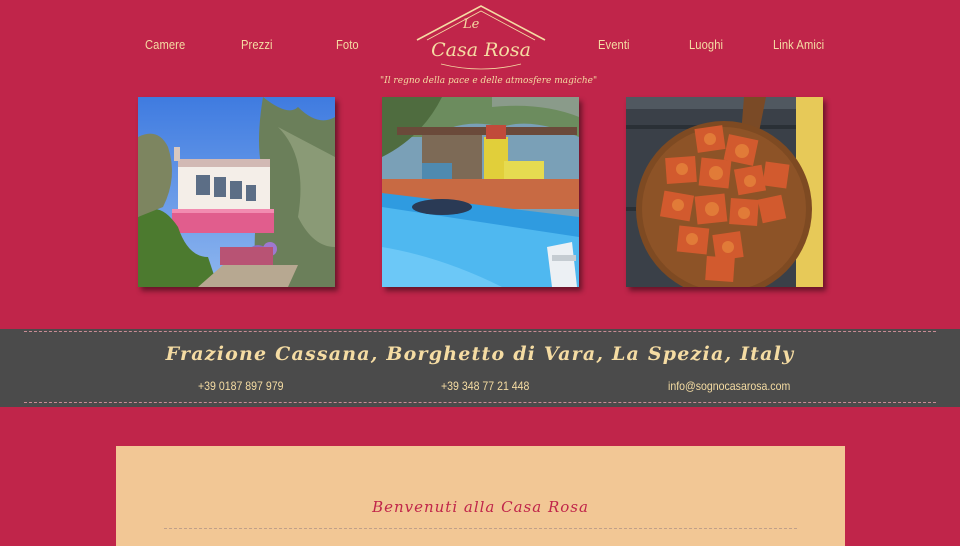 This screenshot has height=546, width=960. What do you see at coordinates (729, 386) in the screenshot?
I see `email-link: info@sognocasarosa.com` at bounding box center [729, 386].